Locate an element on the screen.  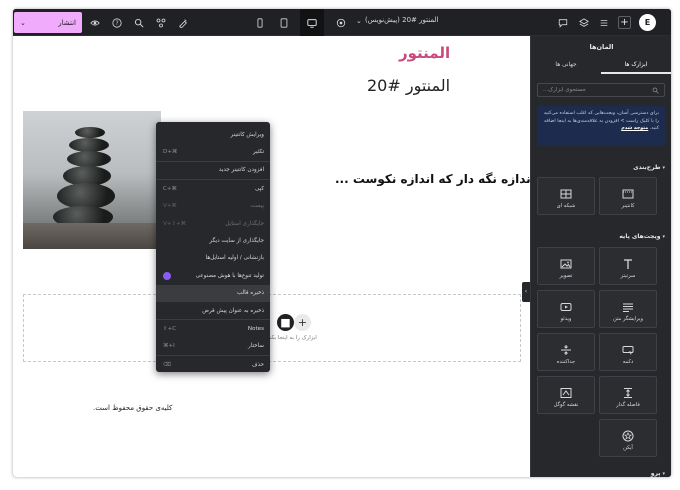
ctx-add-new-container: افزودن کانتینر جدید is located at coordinates (213, 170).